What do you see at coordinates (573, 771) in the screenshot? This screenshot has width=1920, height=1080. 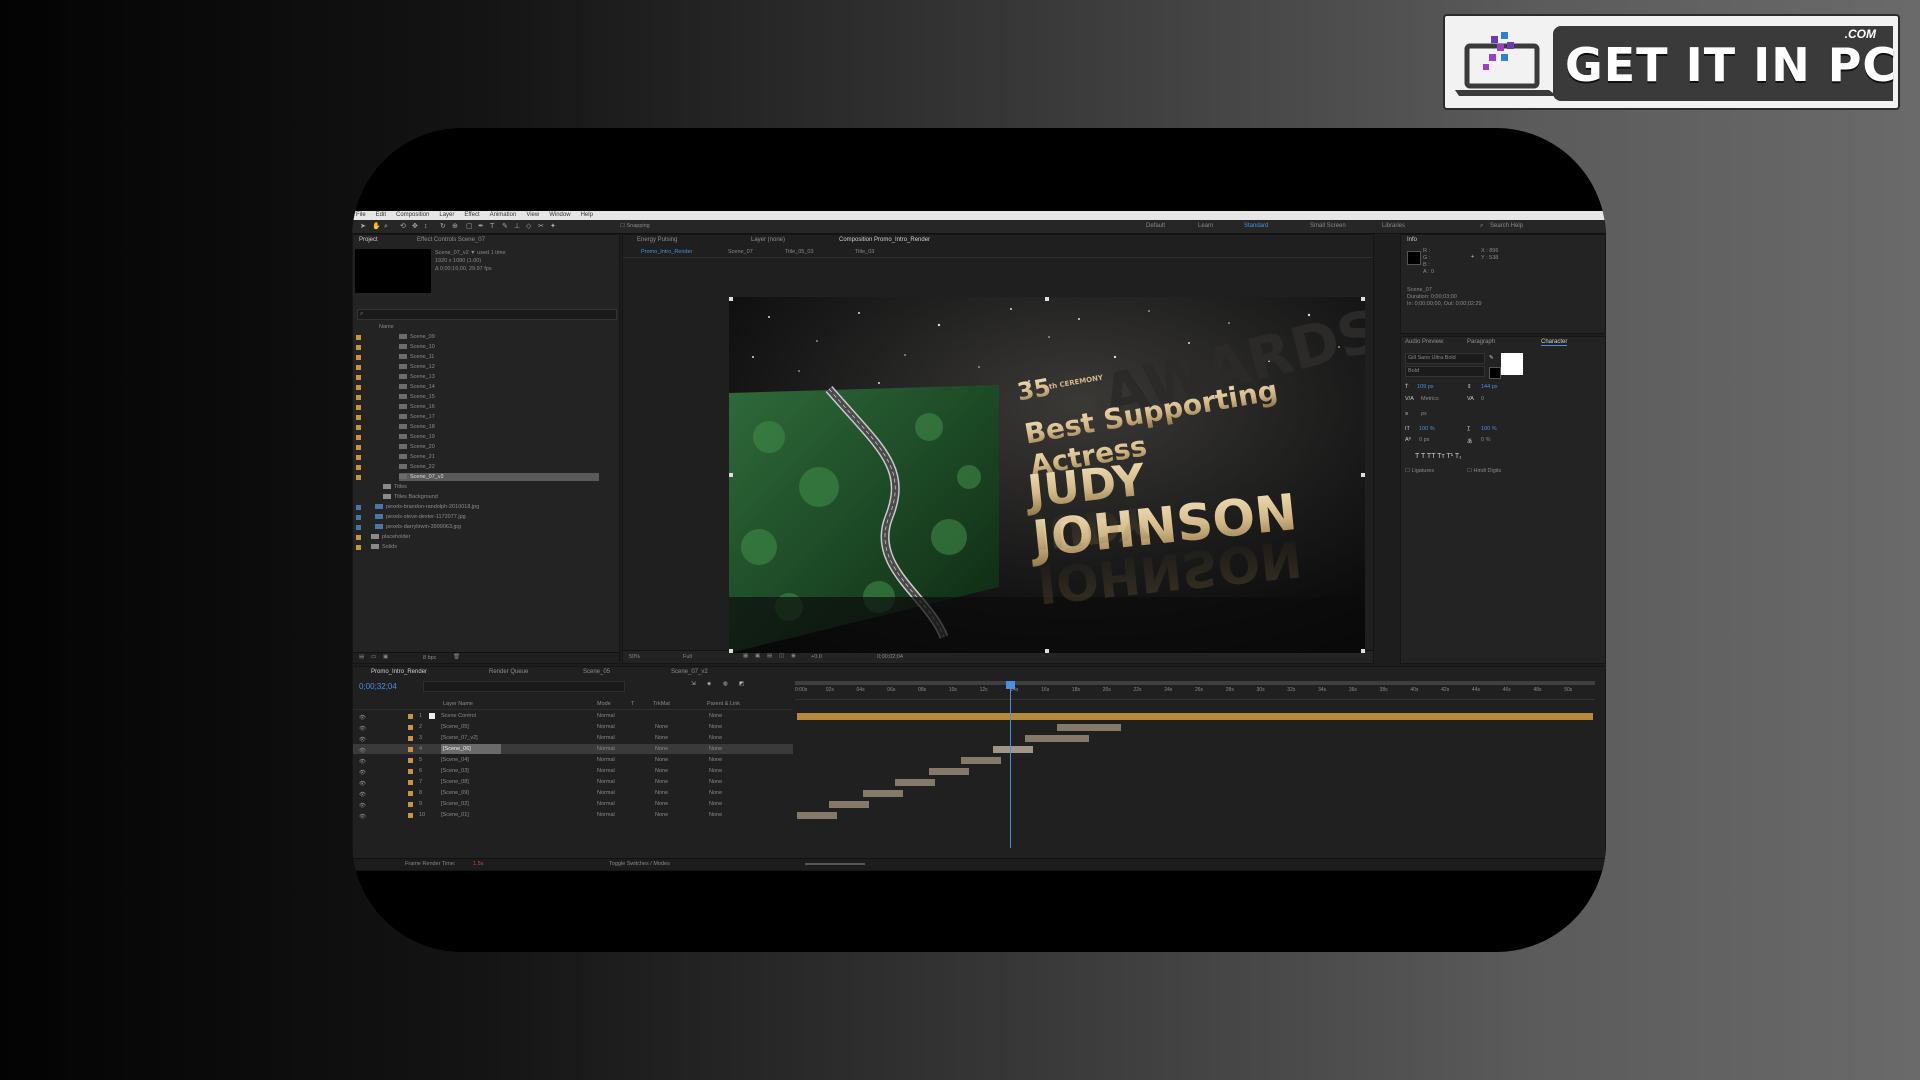 I see `table-row: 👁 6 [Scene_03] Normal None None` at bounding box center [573, 771].